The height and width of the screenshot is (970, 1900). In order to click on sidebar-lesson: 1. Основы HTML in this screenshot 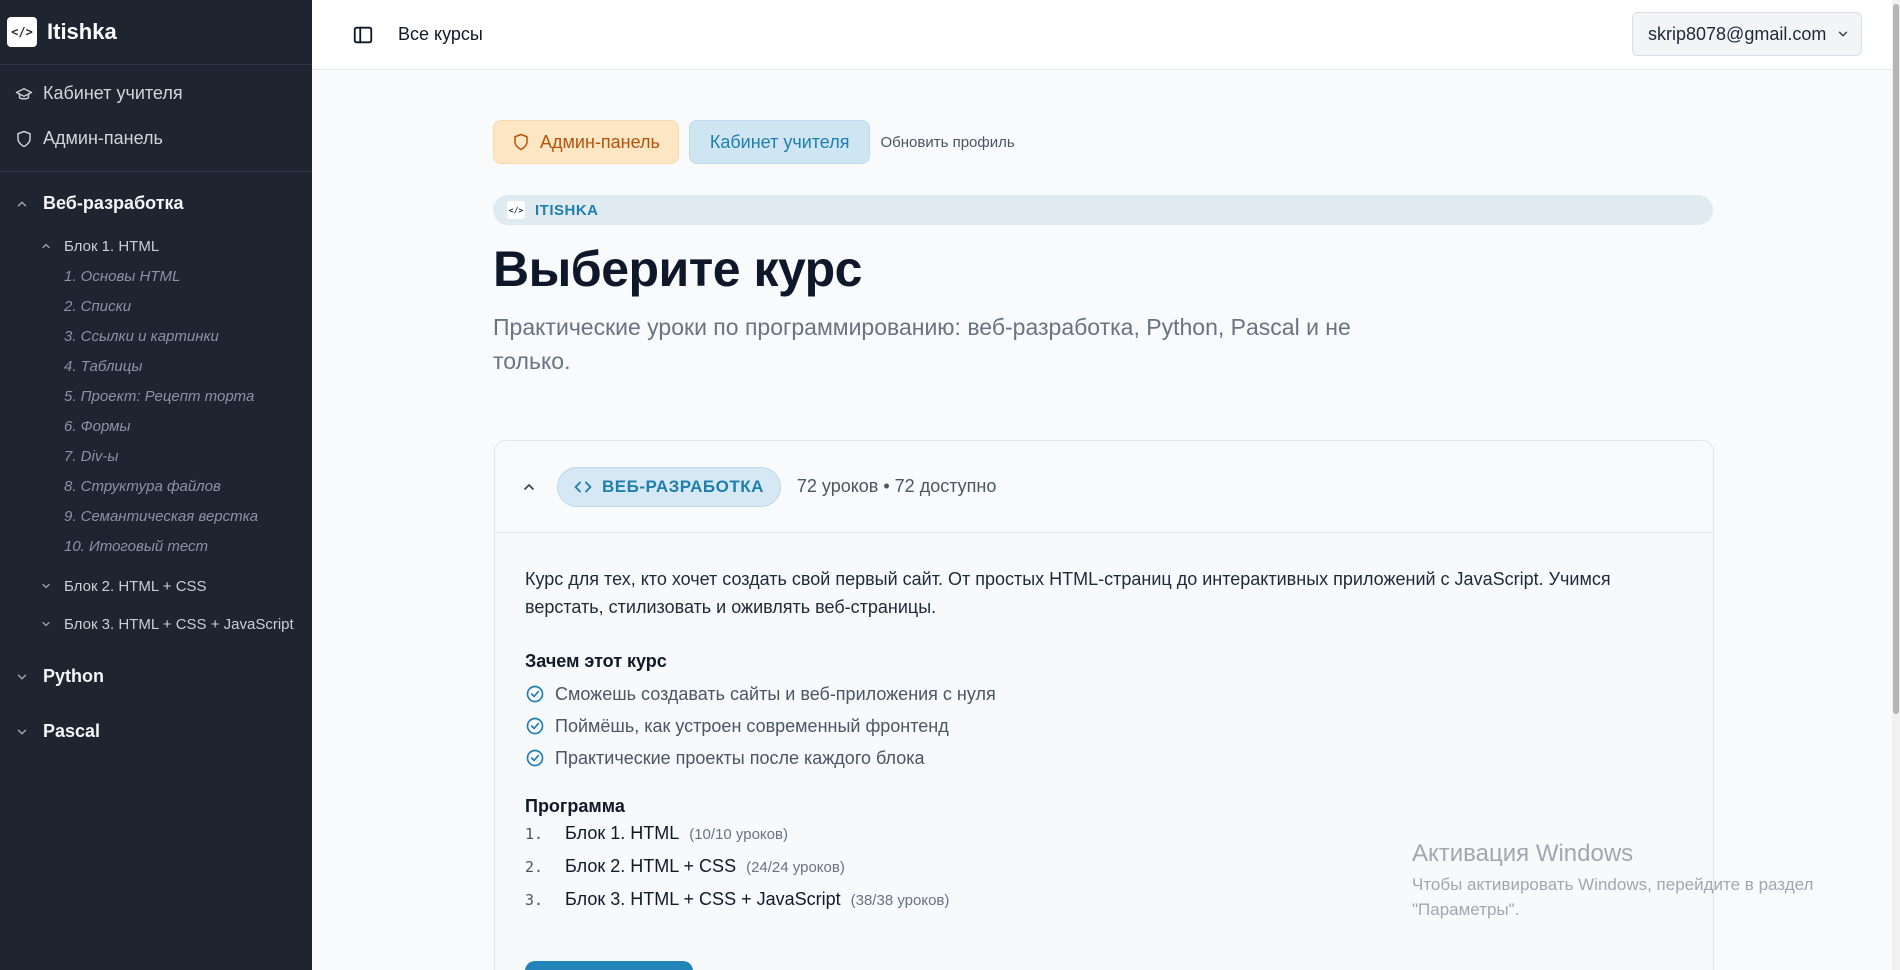, I will do `click(156, 276)`.